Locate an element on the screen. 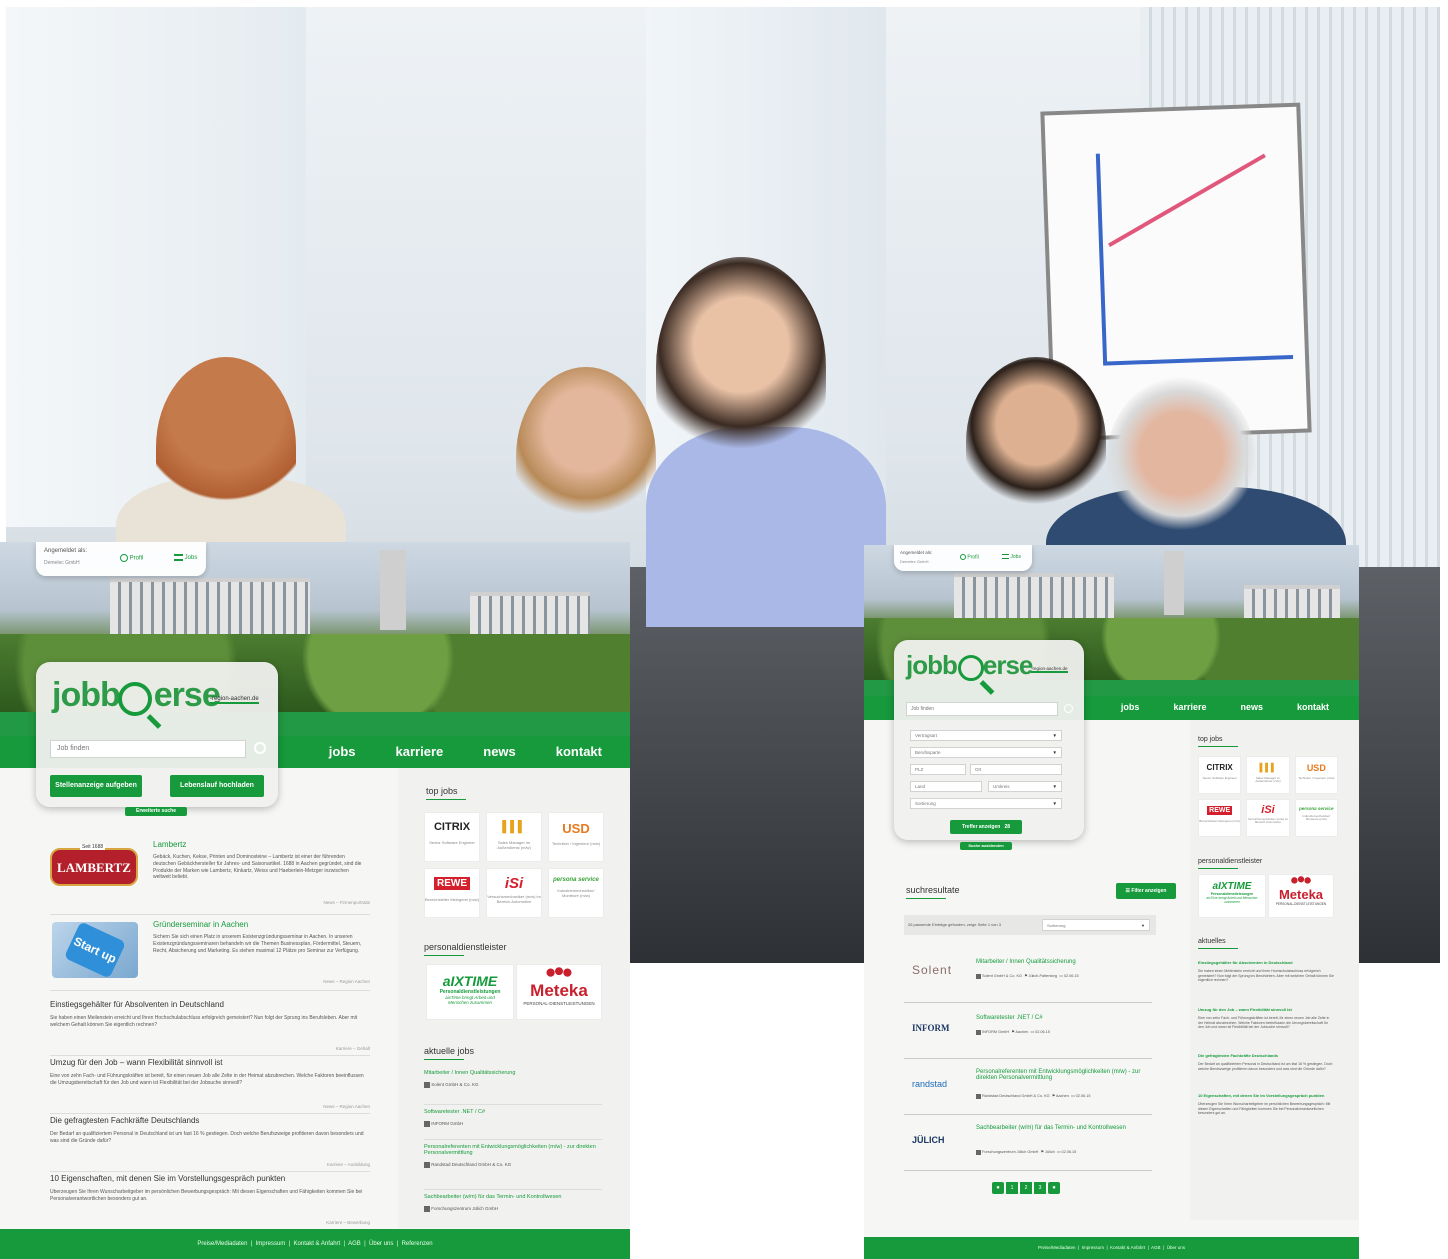  result-title: Softwaretester .NET / C# is located at coordinates (1064, 1018).